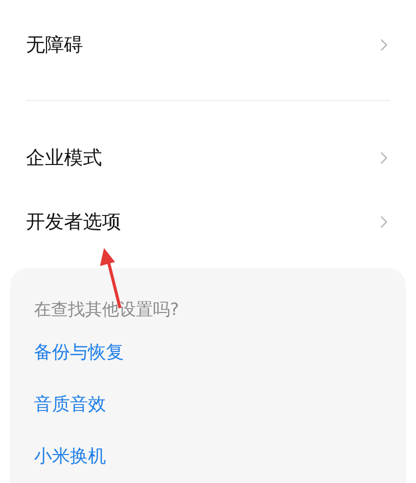  What do you see at coordinates (107, 310) in the screenshot?
I see `suggestion-title: 在查找其他设置吗?` at bounding box center [107, 310].